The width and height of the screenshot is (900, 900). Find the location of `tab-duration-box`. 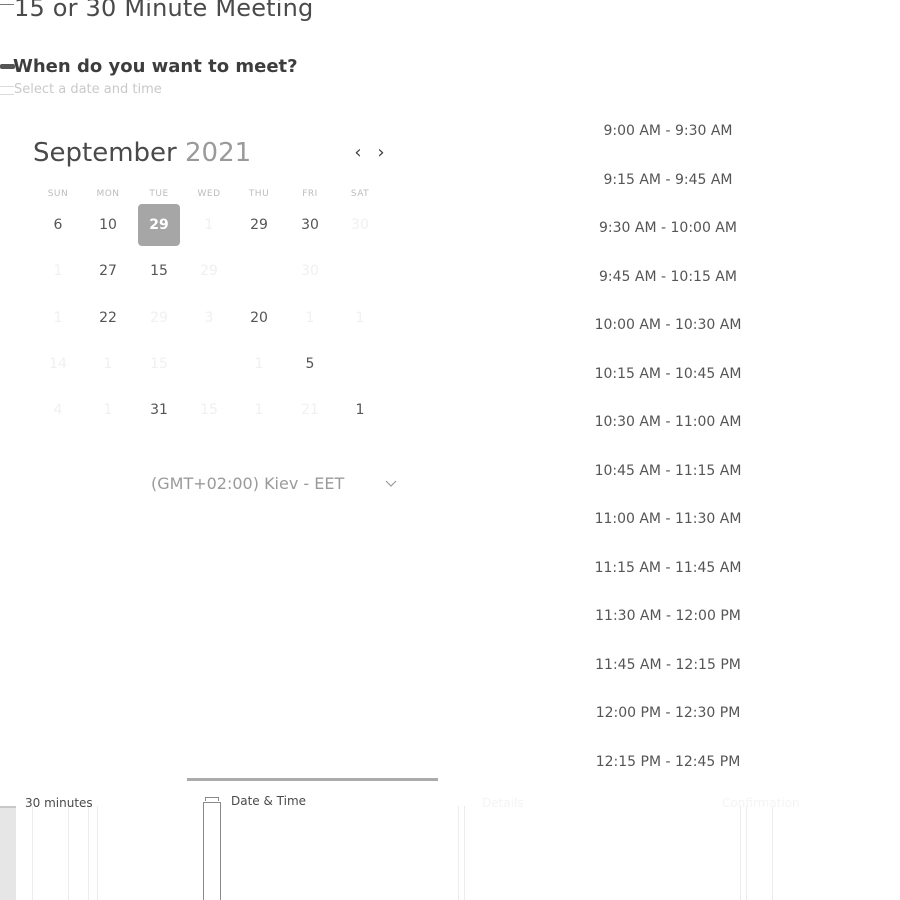

tab-duration-box is located at coordinates (8, 853).